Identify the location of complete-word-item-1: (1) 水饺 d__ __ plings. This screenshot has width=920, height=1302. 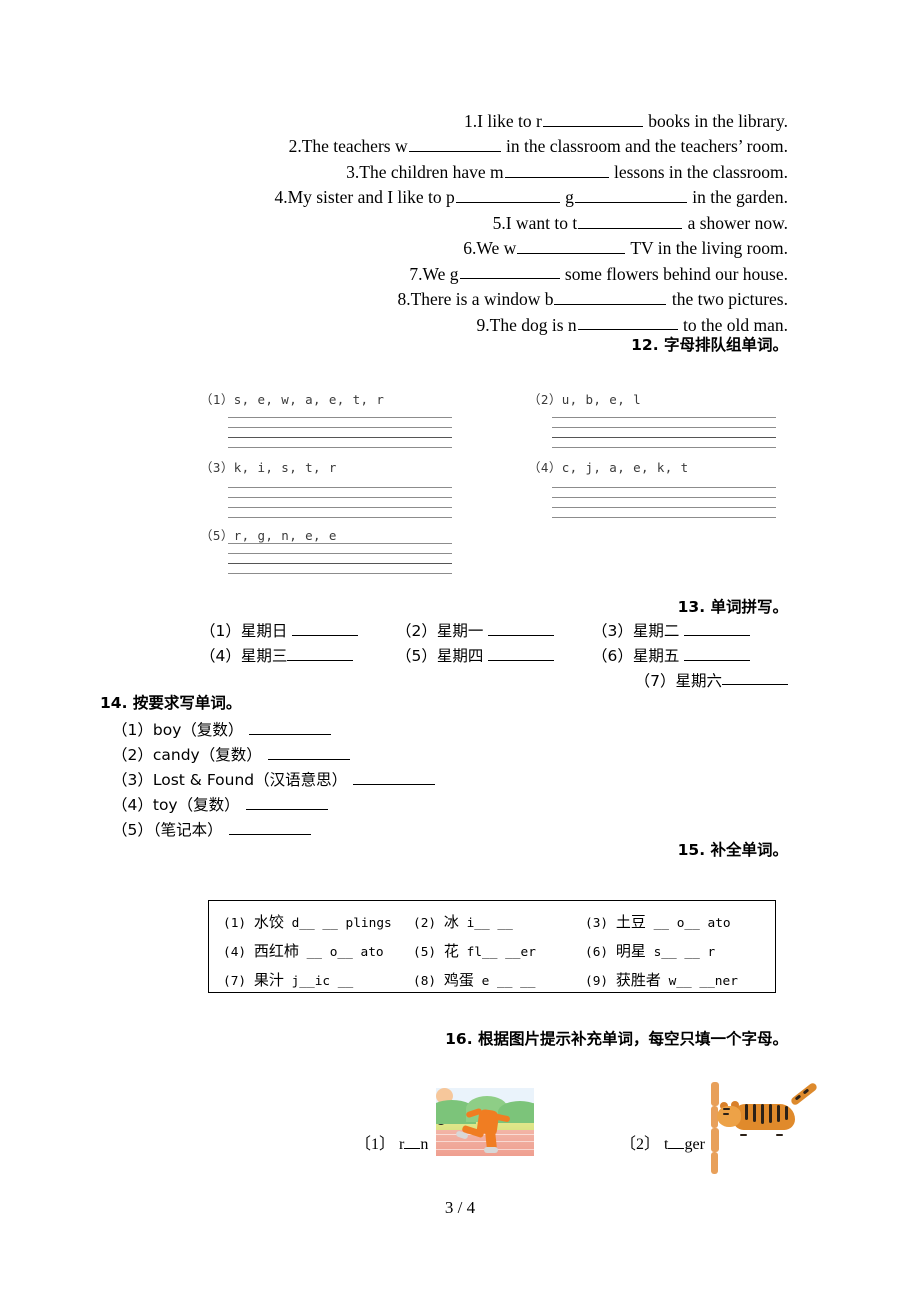
(318, 923).